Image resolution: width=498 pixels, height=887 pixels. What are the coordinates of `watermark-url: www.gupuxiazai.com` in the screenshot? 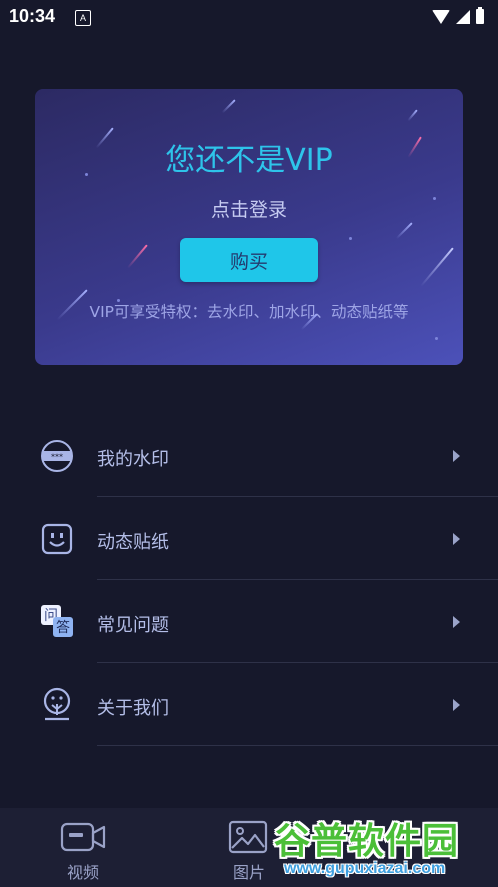 It's located at (365, 868).